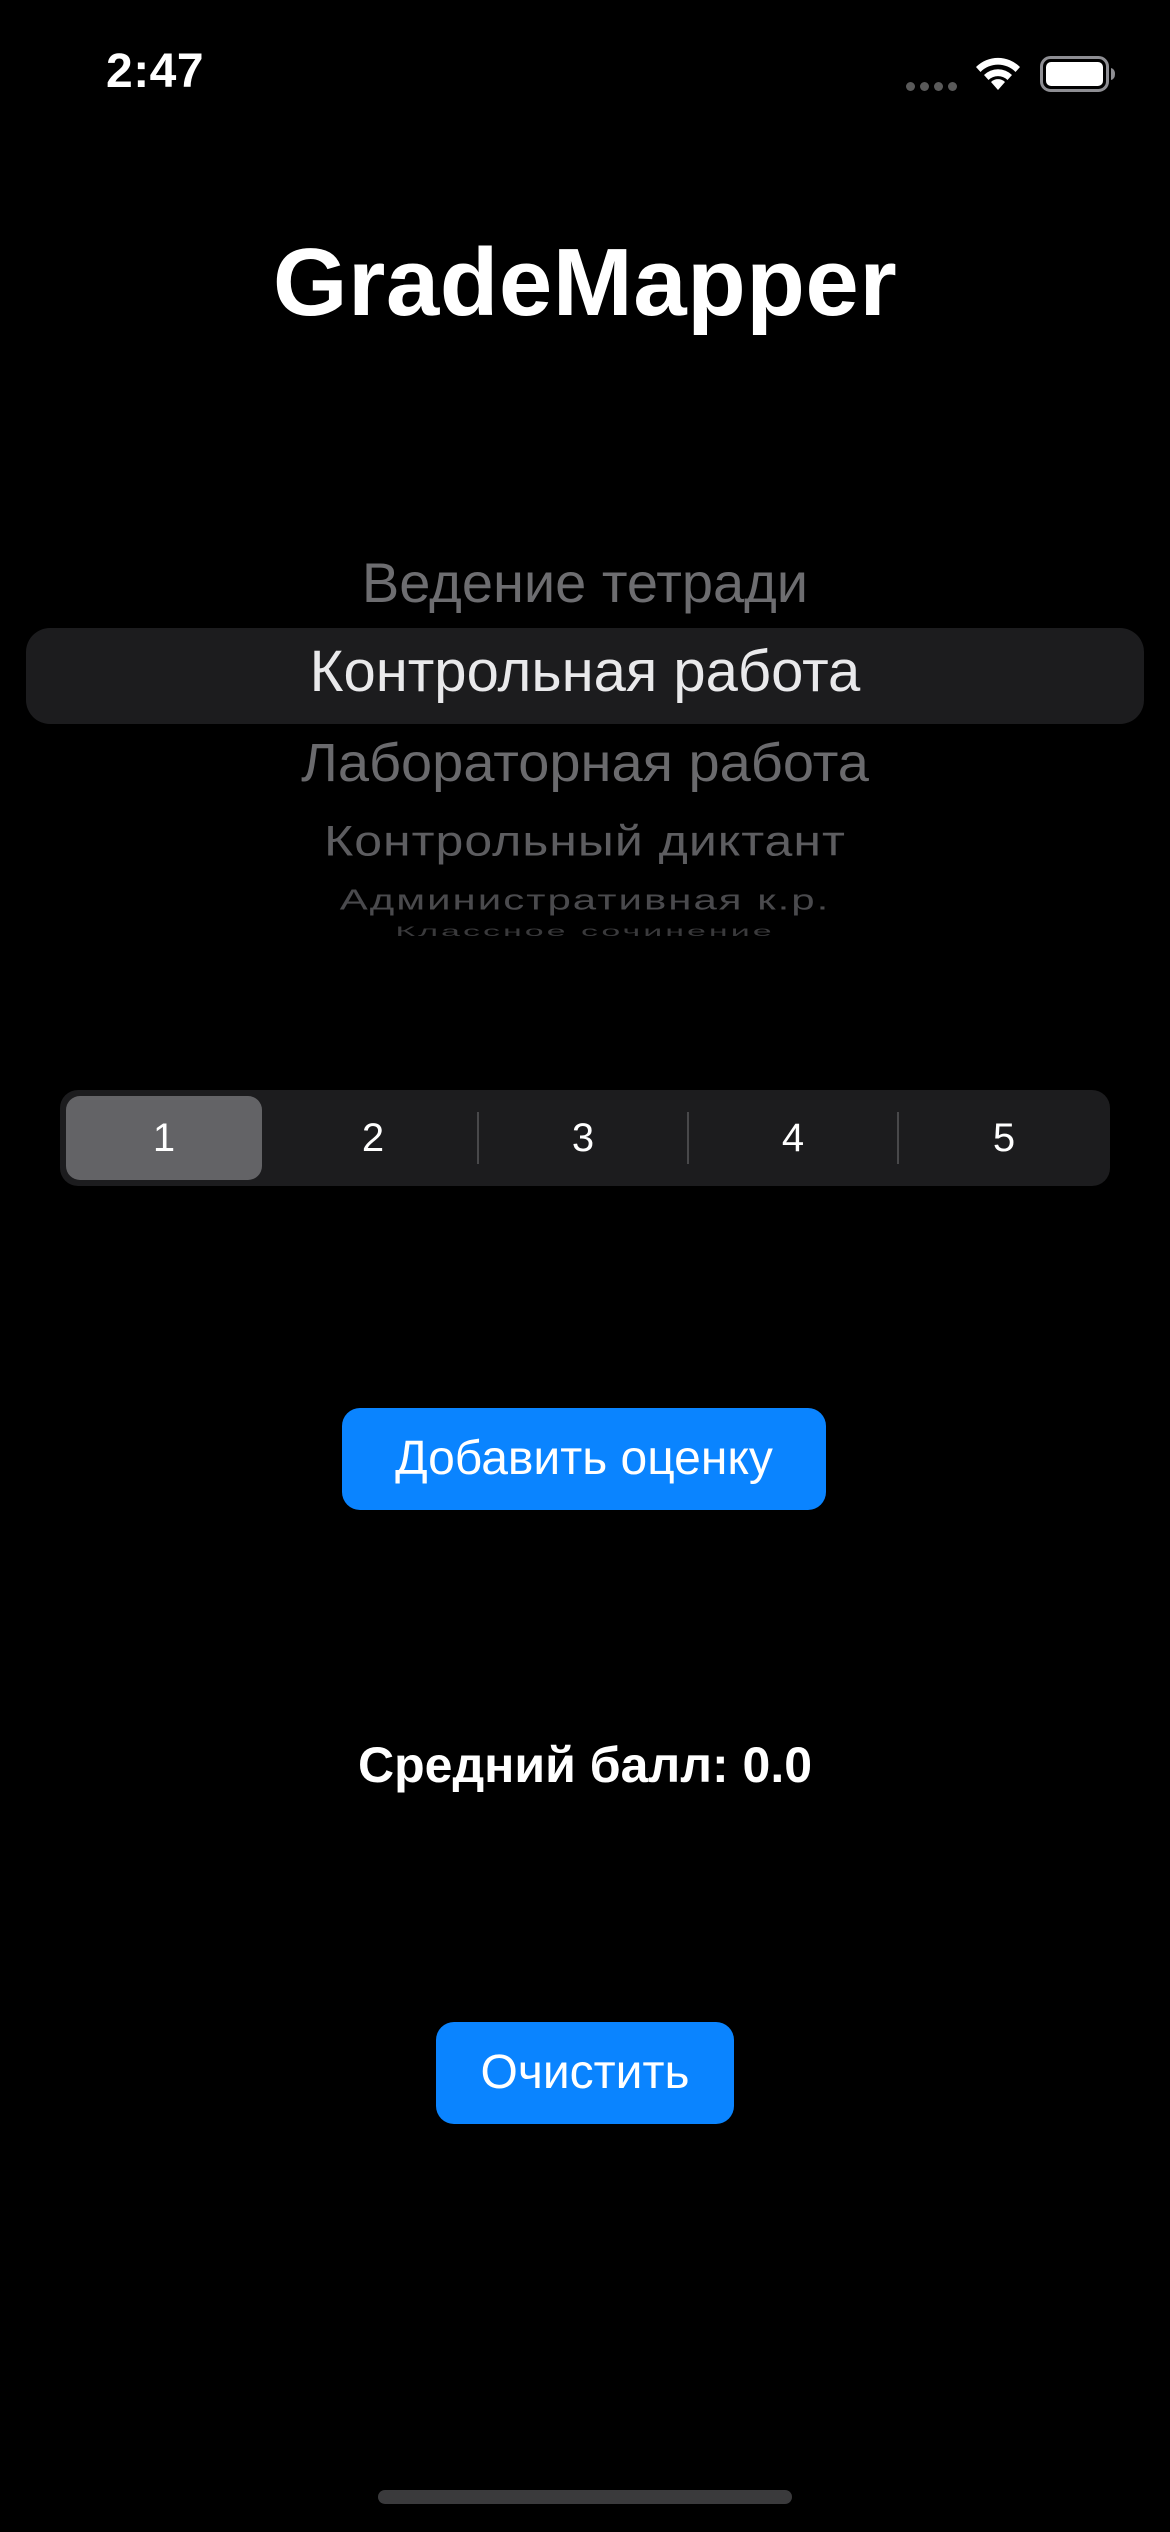 Image resolution: width=1170 pixels, height=2532 pixels. What do you see at coordinates (155, 71) in the screenshot?
I see `status-time: 2:47` at bounding box center [155, 71].